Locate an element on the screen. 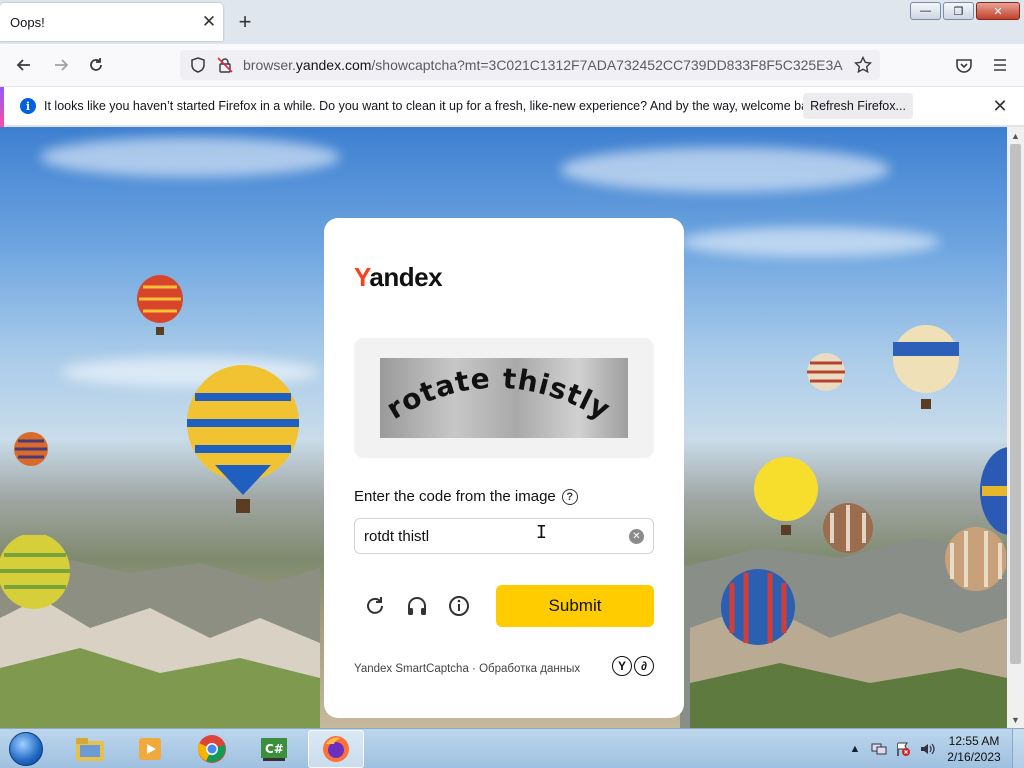 The width and height of the screenshot is (1024, 768). captcha-prompt: Enter the code from the image ? is located at coordinates (466, 496).